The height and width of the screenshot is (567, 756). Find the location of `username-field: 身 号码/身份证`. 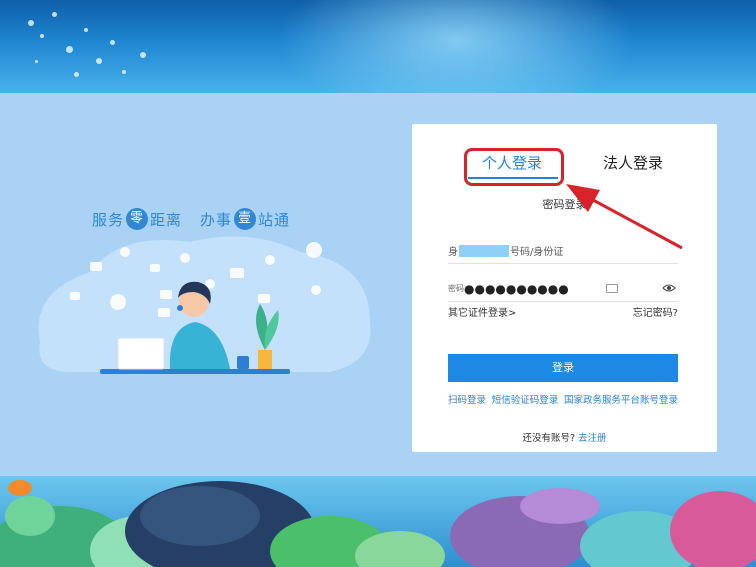

username-field: 身 号码/身份证 is located at coordinates (563, 251).